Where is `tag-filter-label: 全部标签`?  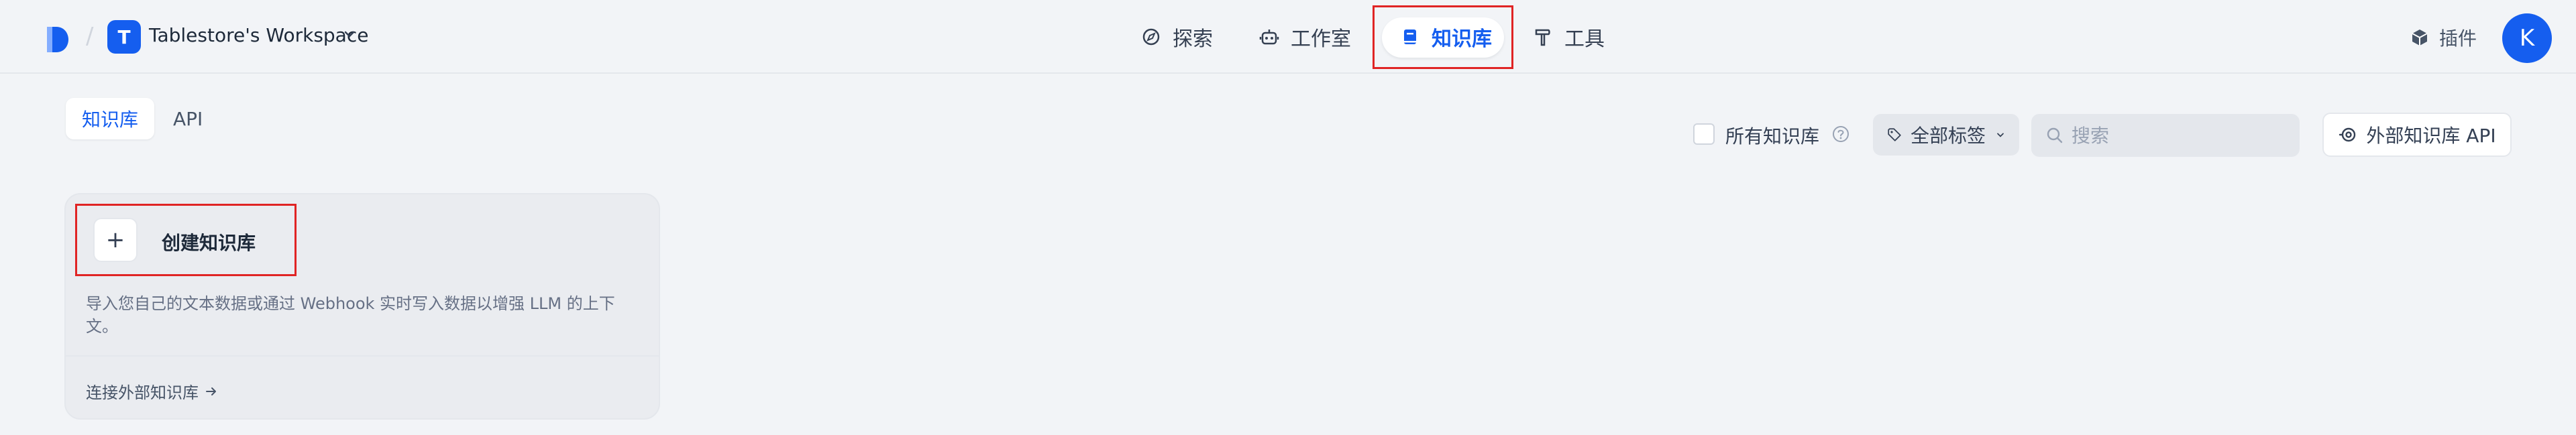
tag-filter-label: 全部标签 is located at coordinates (1948, 136).